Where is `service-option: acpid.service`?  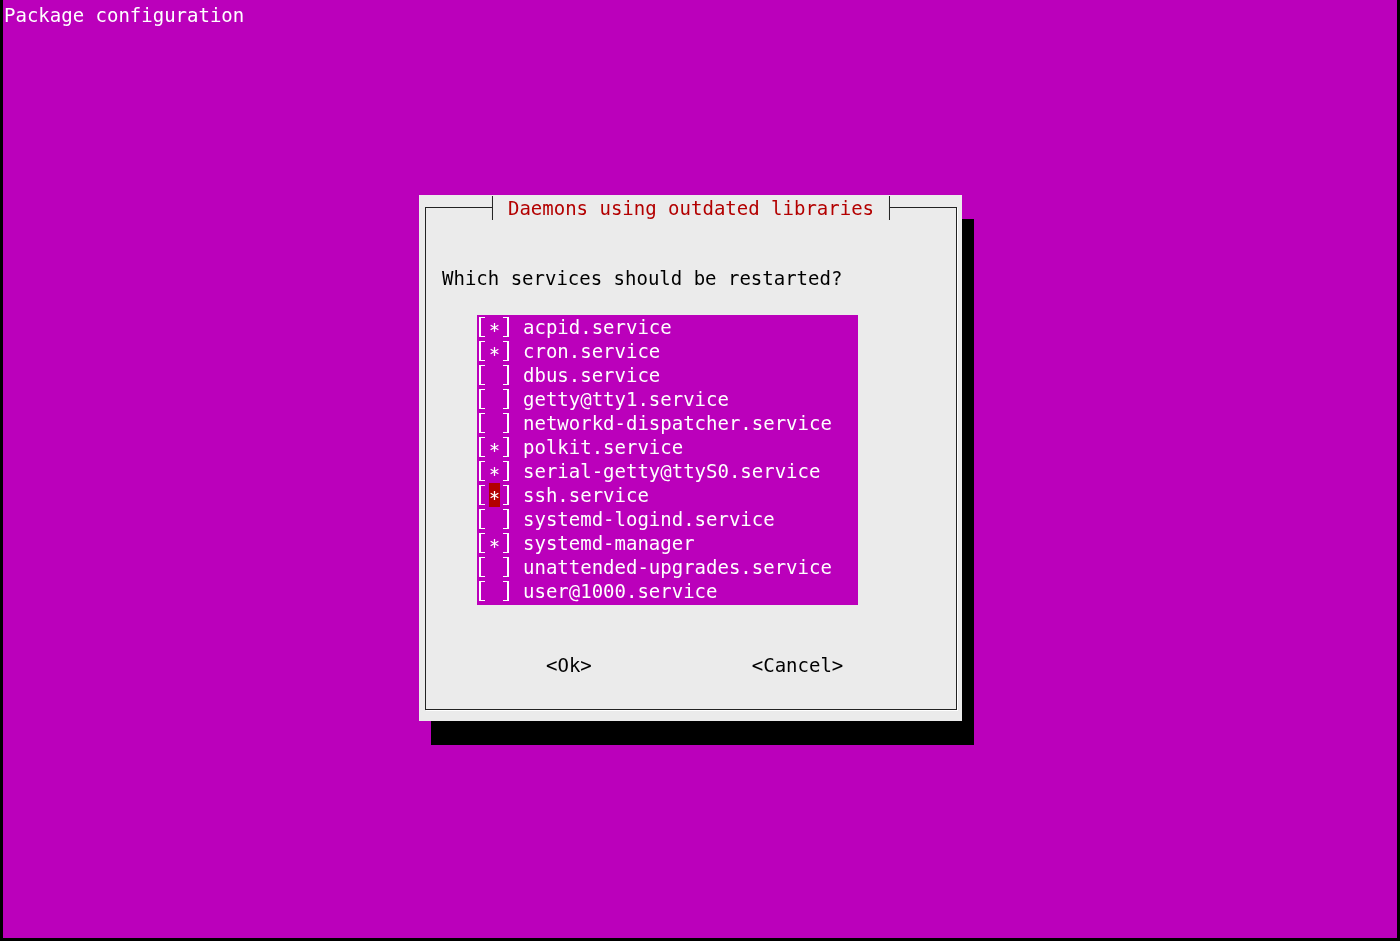 service-option: acpid.service is located at coordinates (667, 327).